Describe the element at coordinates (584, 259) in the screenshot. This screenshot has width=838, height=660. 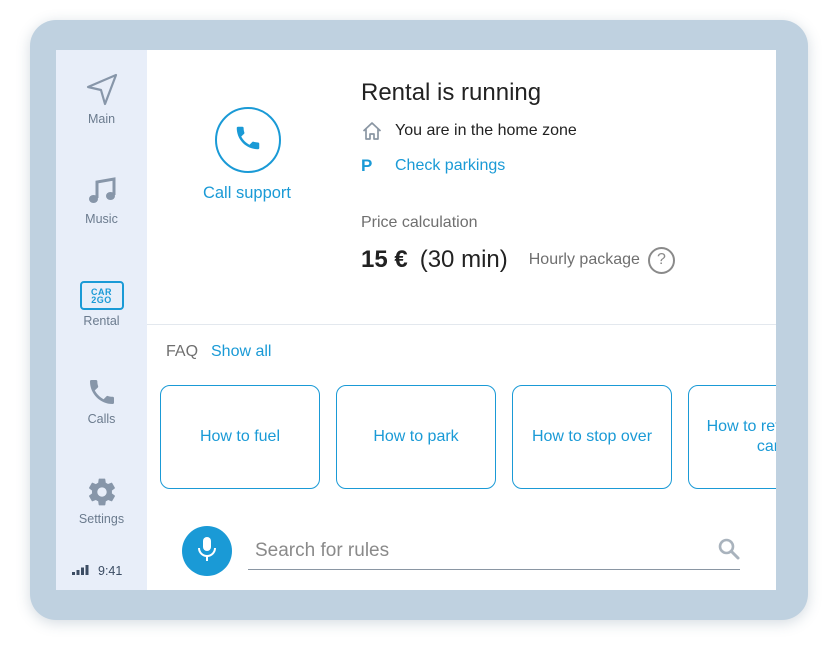
I see `package-label: Hourly package` at that location.